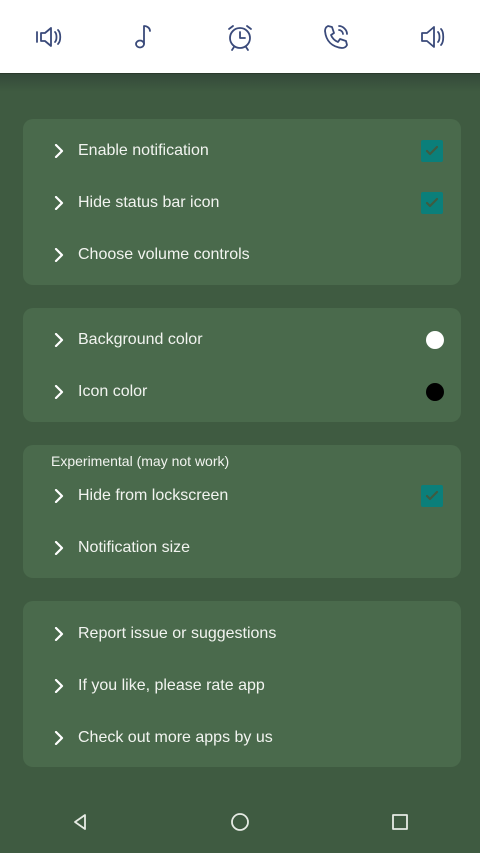  I want to click on toolbar-shadow, so click(240, 83).